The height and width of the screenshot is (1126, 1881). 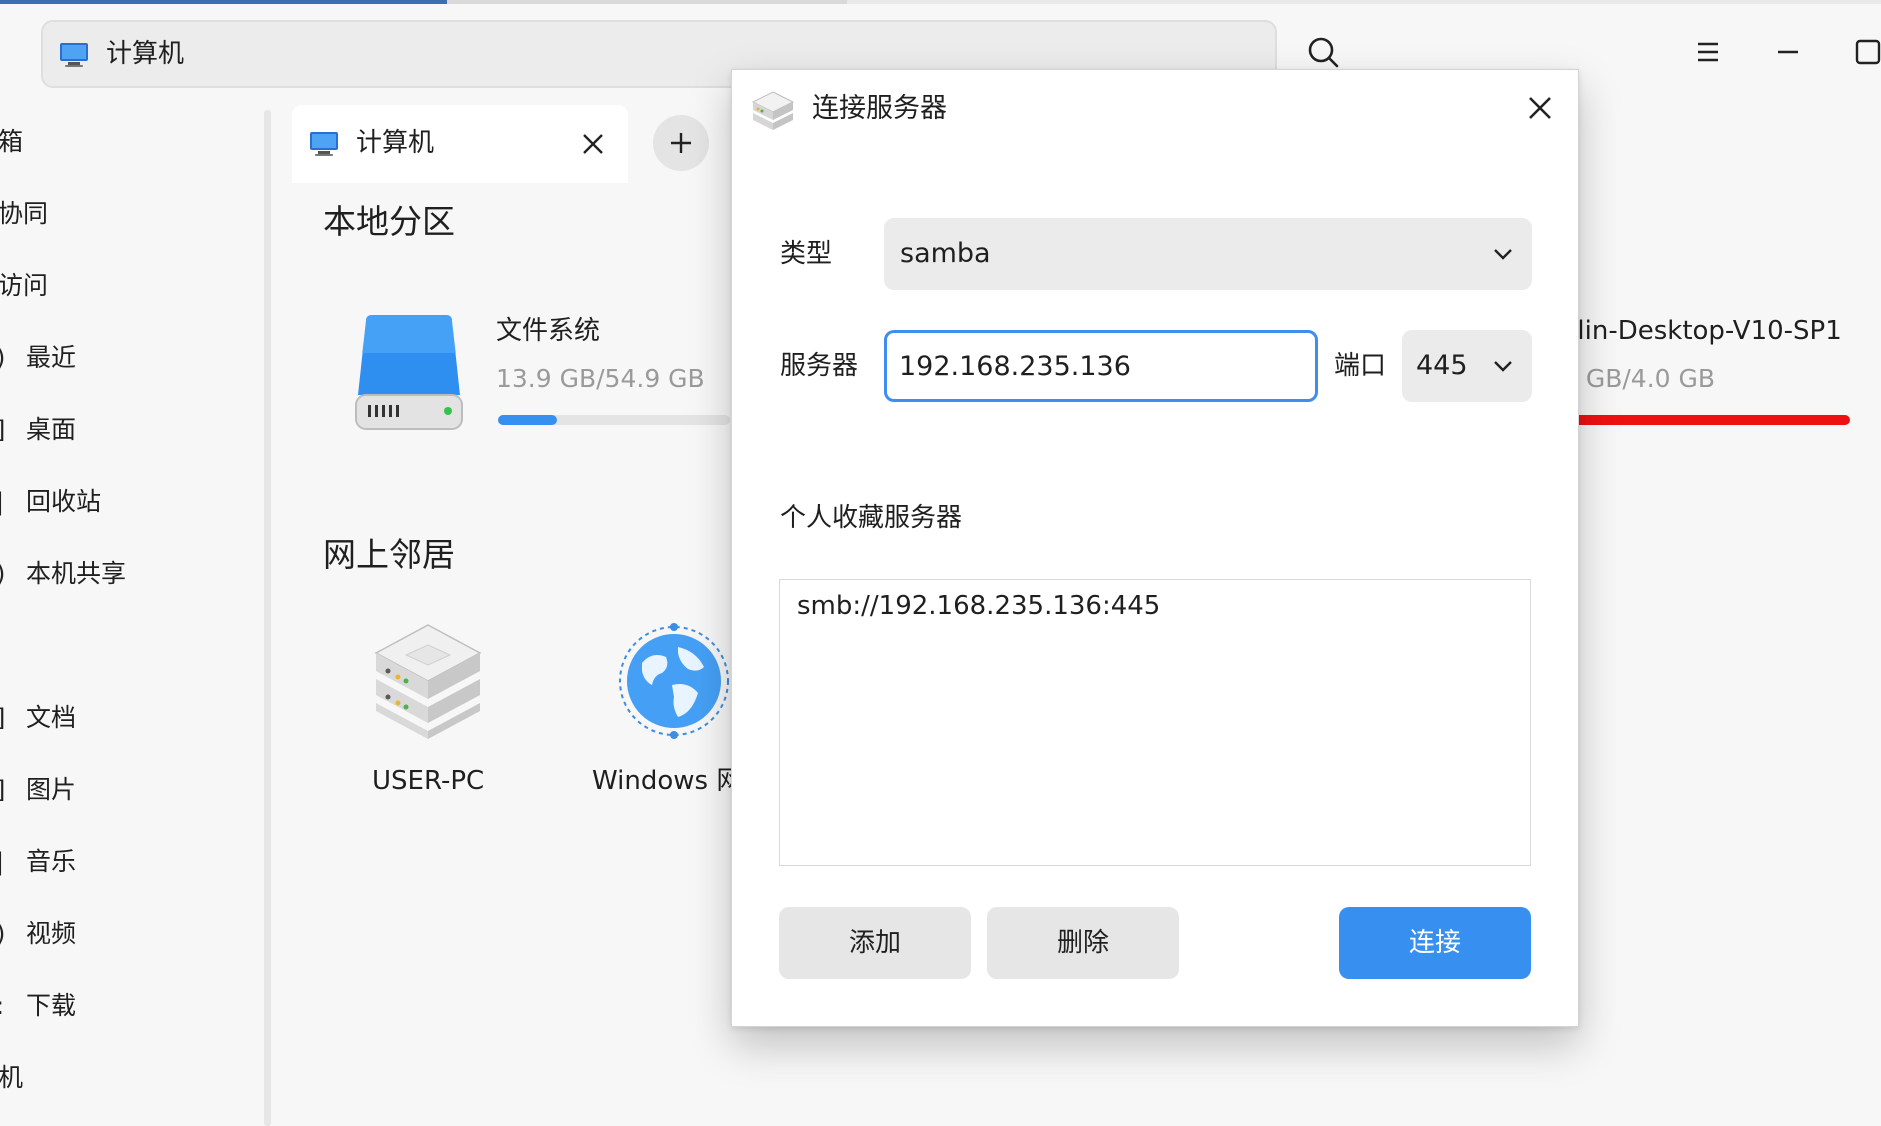 What do you see at coordinates (5, 574) in the screenshot?
I see `share-icon: )` at bounding box center [5, 574].